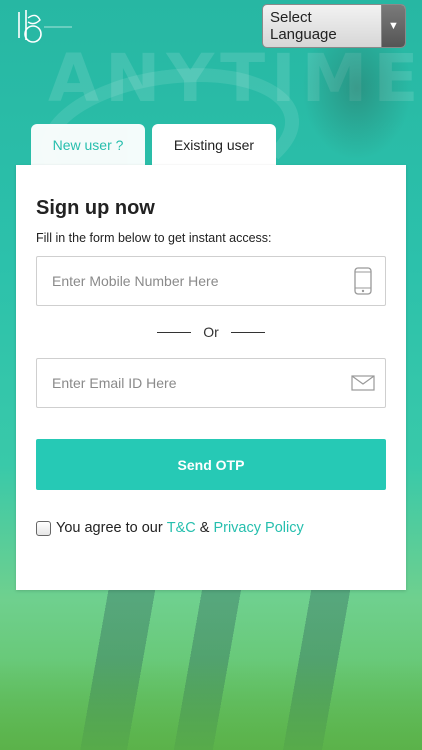 This screenshot has width=422, height=750. Describe the element at coordinates (363, 281) in the screenshot. I see `mobile-phone-icon` at that location.